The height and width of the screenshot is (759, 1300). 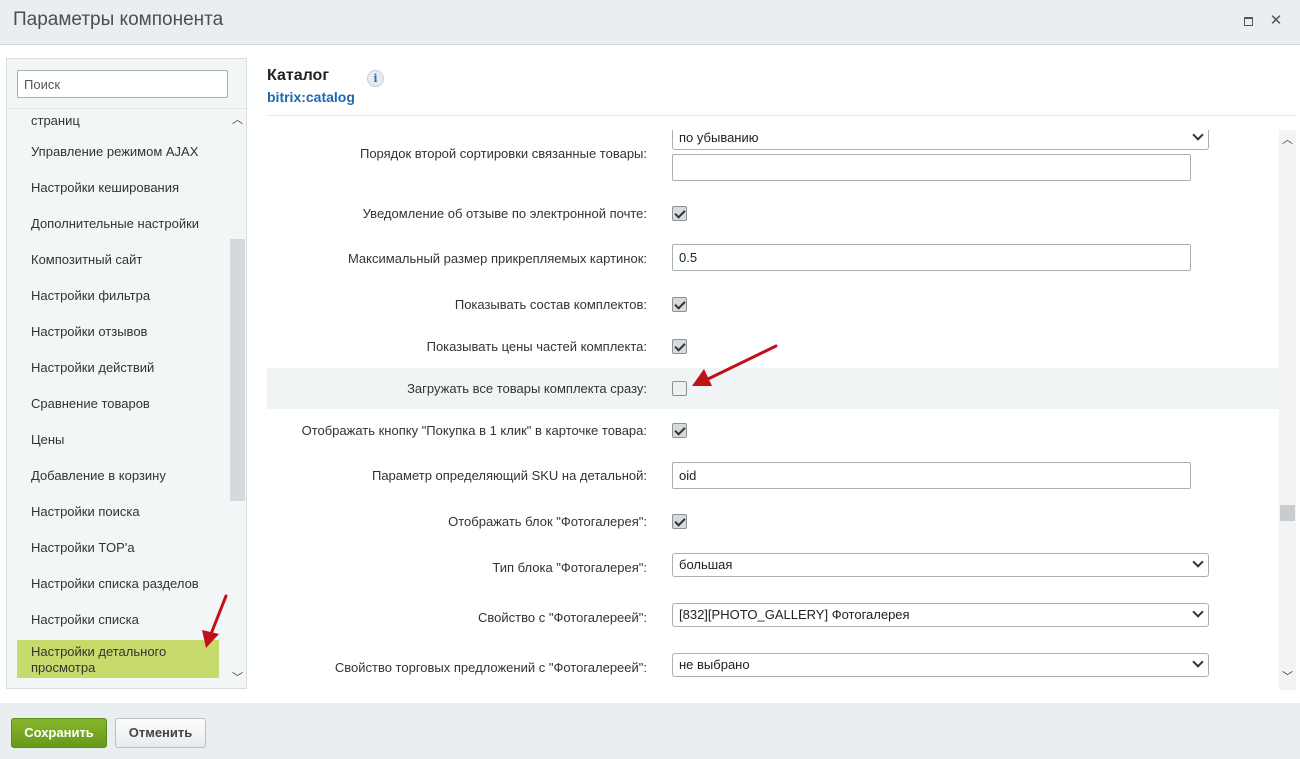 What do you see at coordinates (679, 213) in the screenshot?
I see `email-review-checkbox` at bounding box center [679, 213].